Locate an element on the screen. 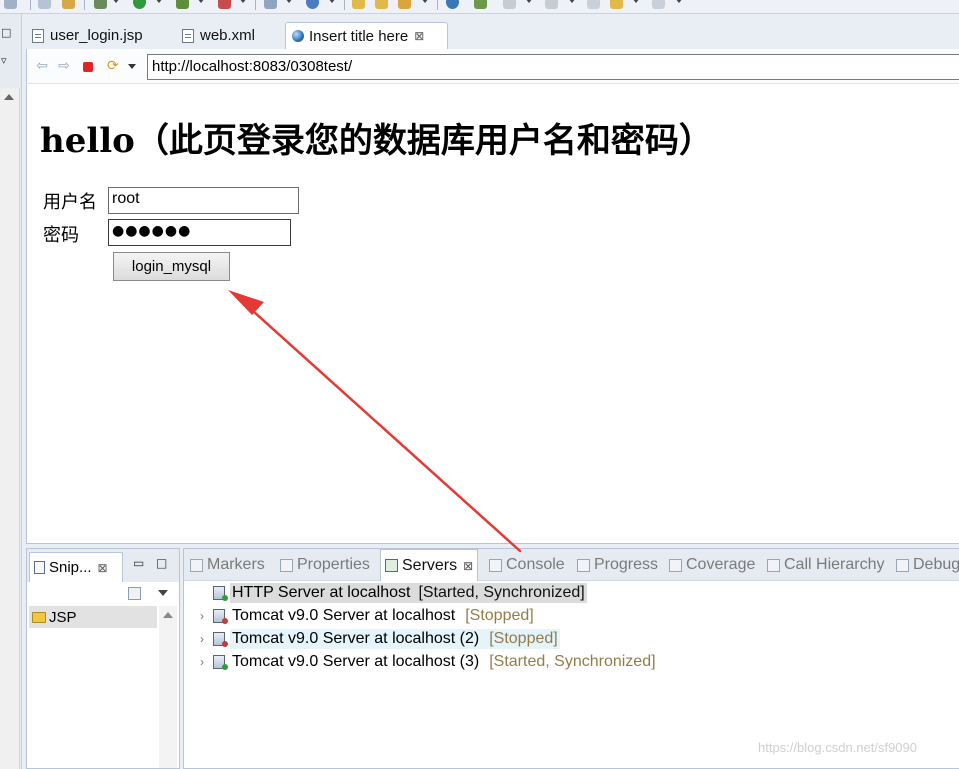 This screenshot has width=959, height=769. server-name: Tomcat v9.0 Server at localhost (2) is located at coordinates (356, 639).